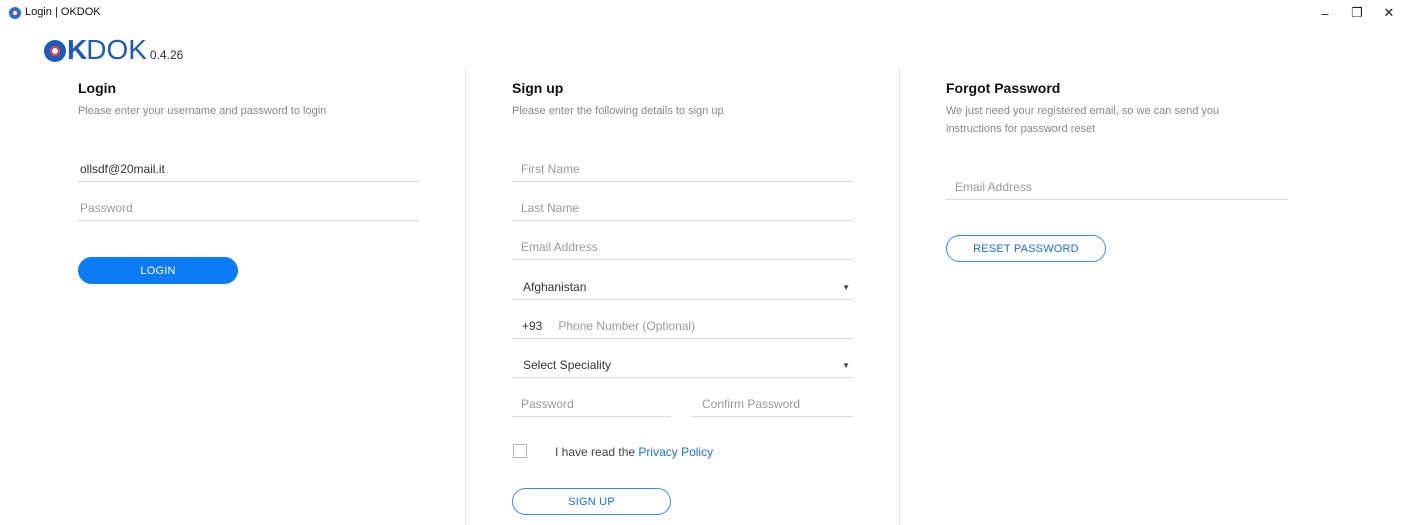  Describe the element at coordinates (538, 88) in the screenshot. I see `signup-title: Sign up` at that location.